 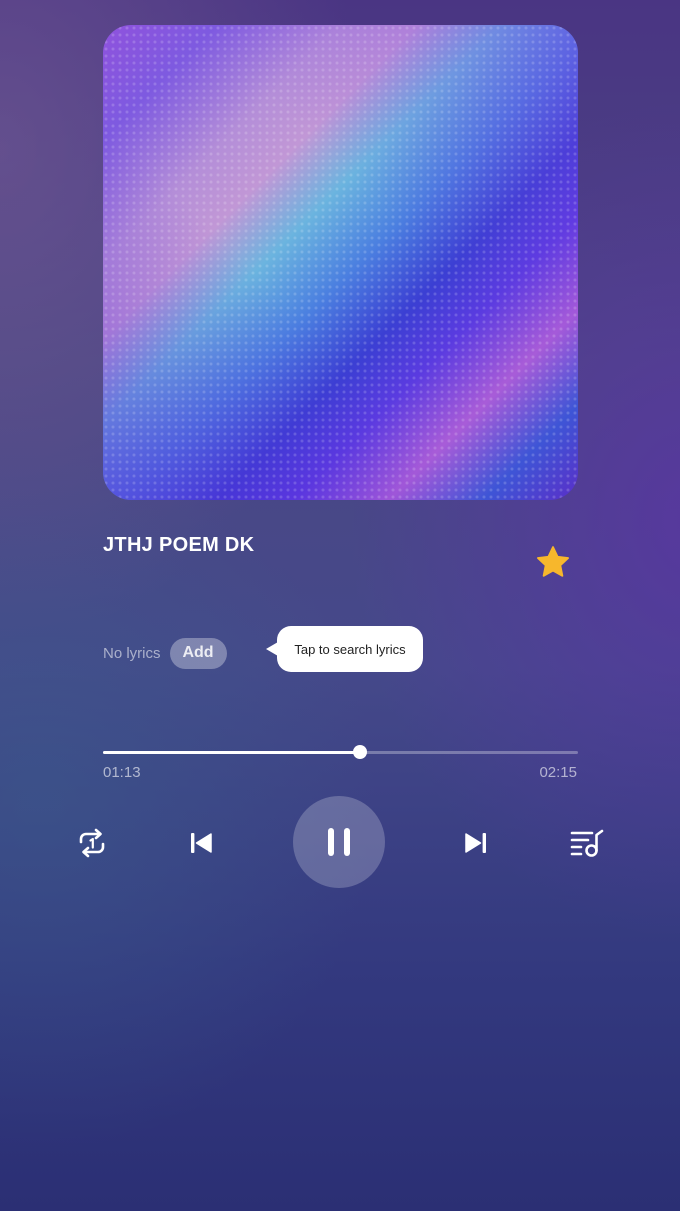 I want to click on skip-previous-icon, so click(x=201, y=843).